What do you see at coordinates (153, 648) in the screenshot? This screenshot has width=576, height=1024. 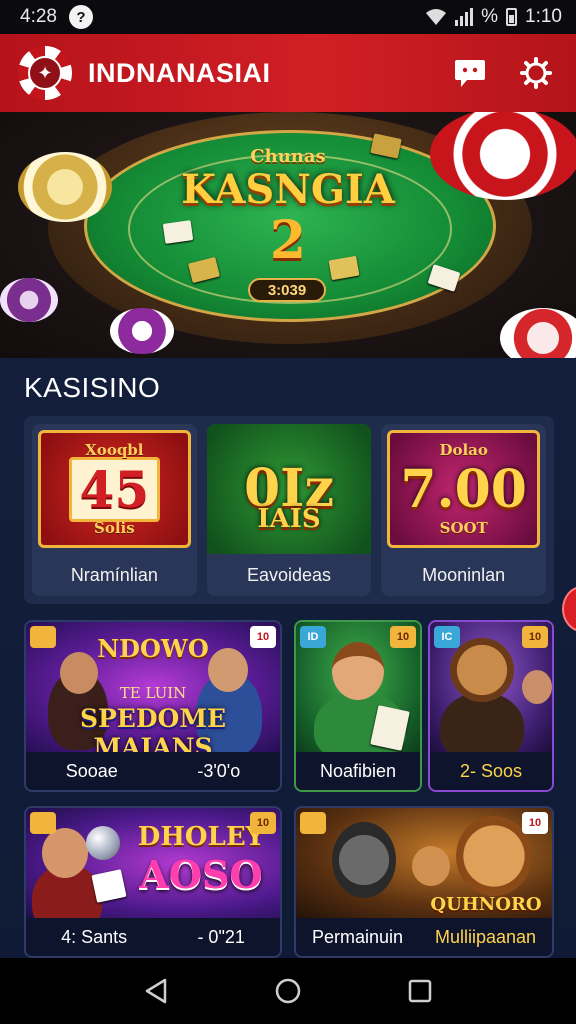 I see `game-card-1-title: NDOWO` at bounding box center [153, 648].